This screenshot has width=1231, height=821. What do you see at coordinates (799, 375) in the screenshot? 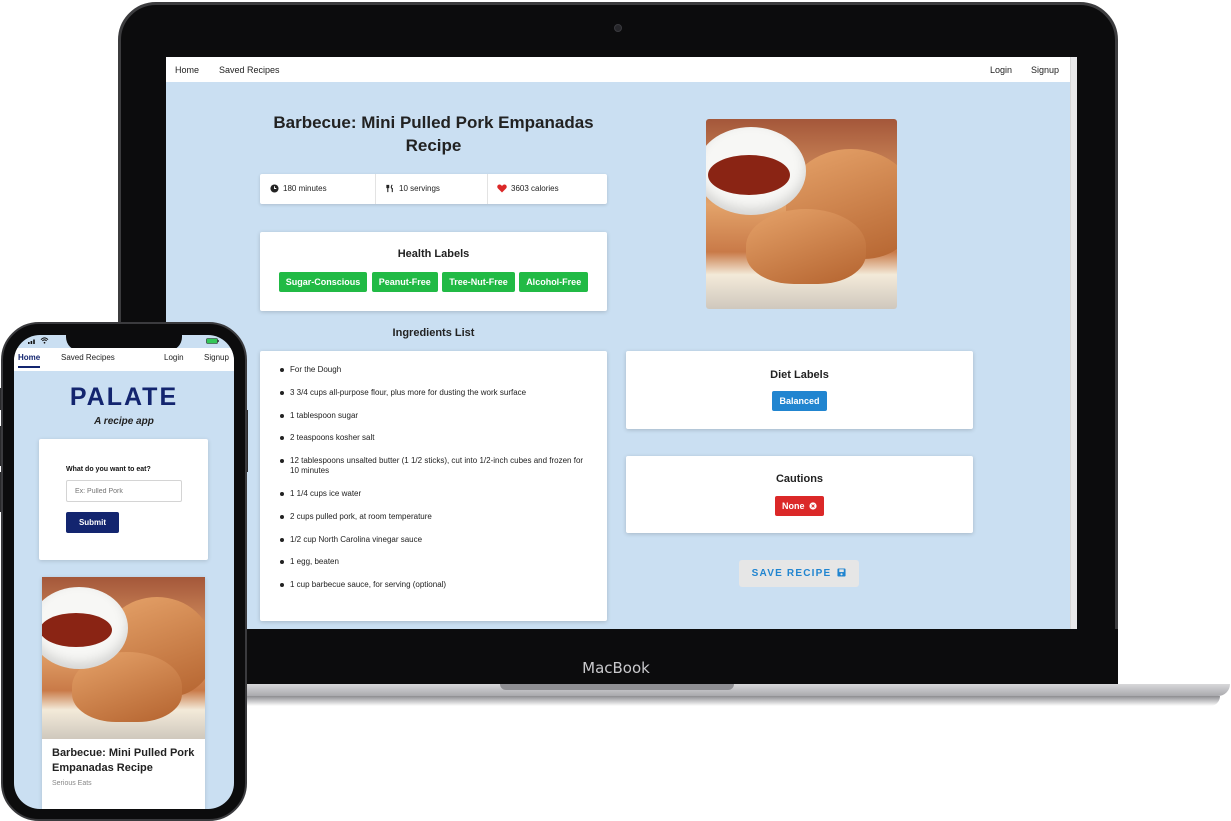
I see `diet-labels-title: Diet Labels` at bounding box center [799, 375].